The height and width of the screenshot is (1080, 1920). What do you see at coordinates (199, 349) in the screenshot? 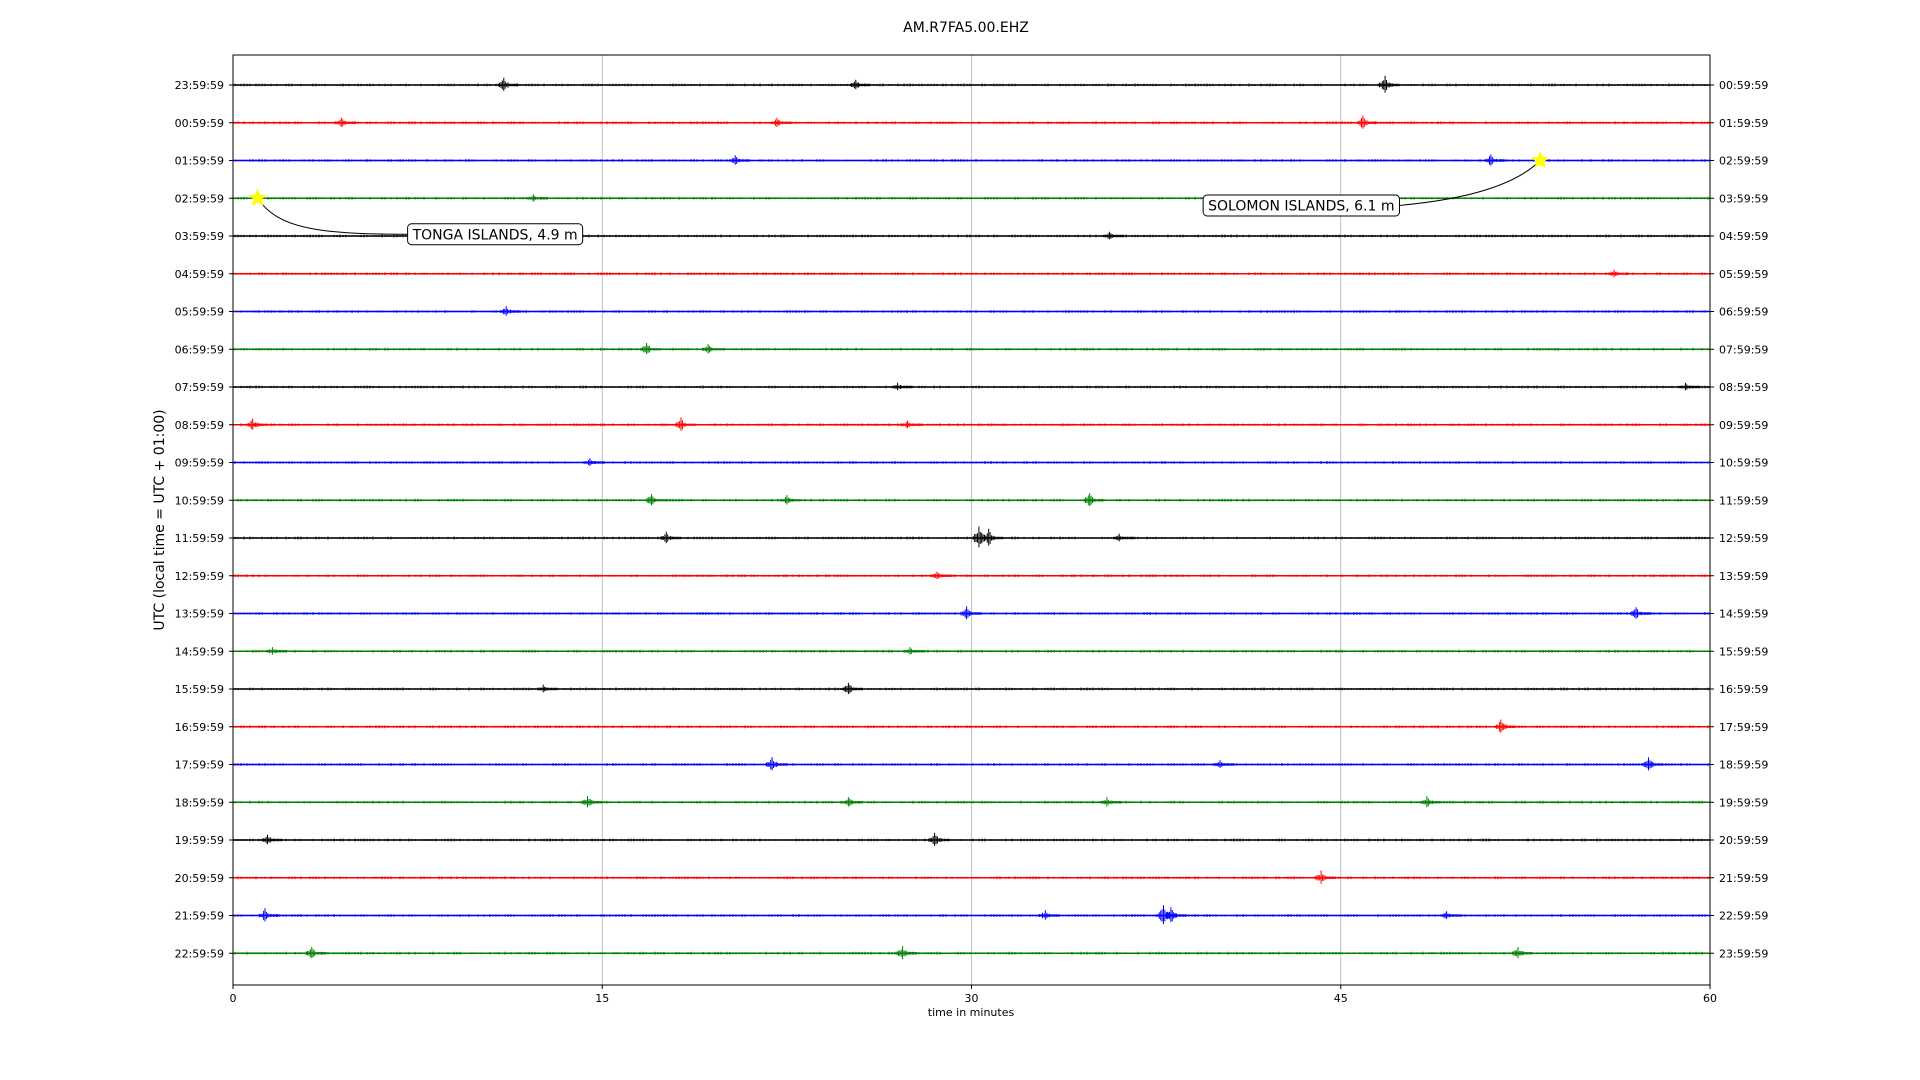
I see `left-time-label: 06:59:59` at bounding box center [199, 349].